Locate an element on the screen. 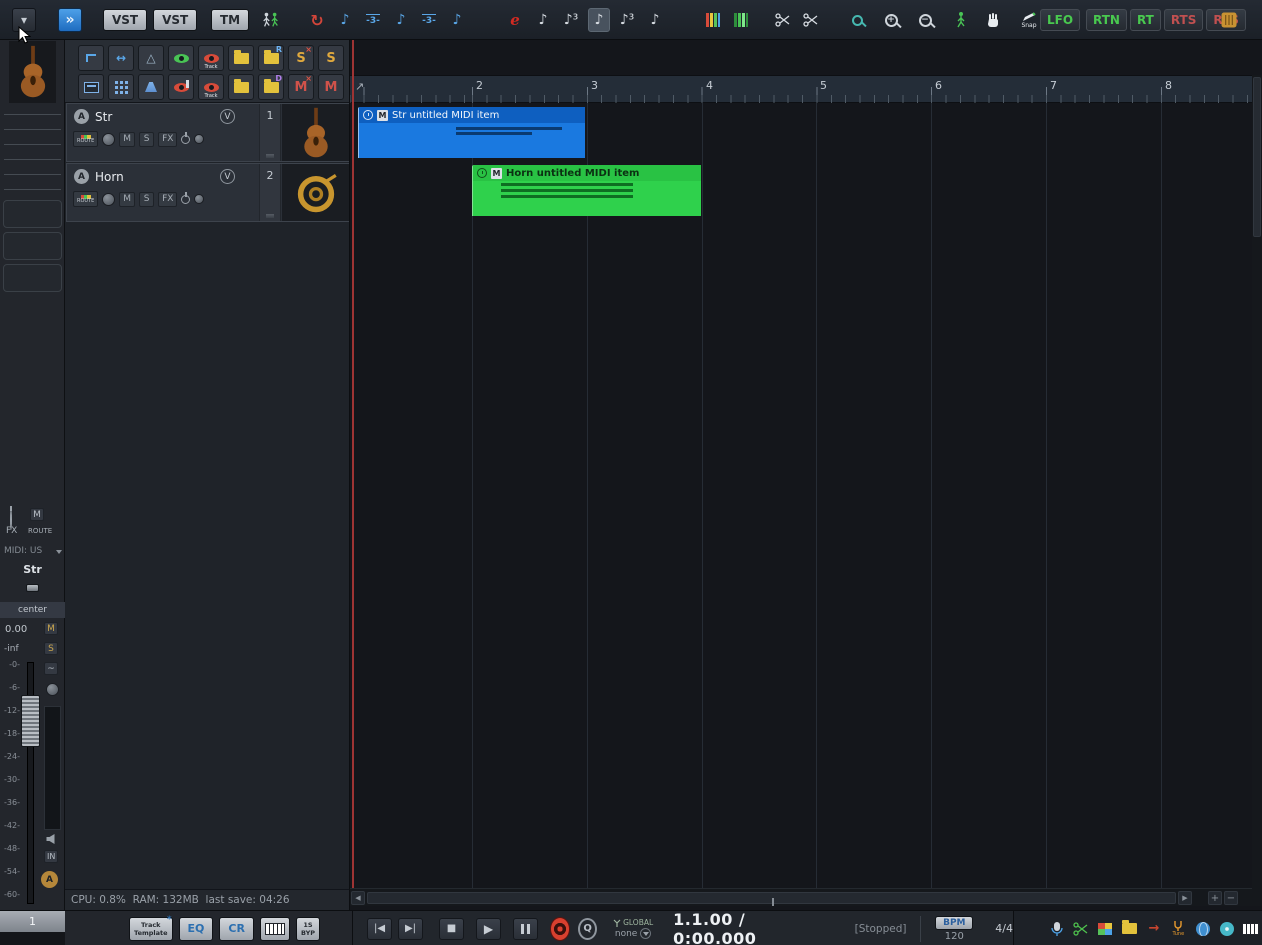 The width and height of the screenshot is (1262, 945). media-folder-record-icon: R is located at coordinates (271, 58).